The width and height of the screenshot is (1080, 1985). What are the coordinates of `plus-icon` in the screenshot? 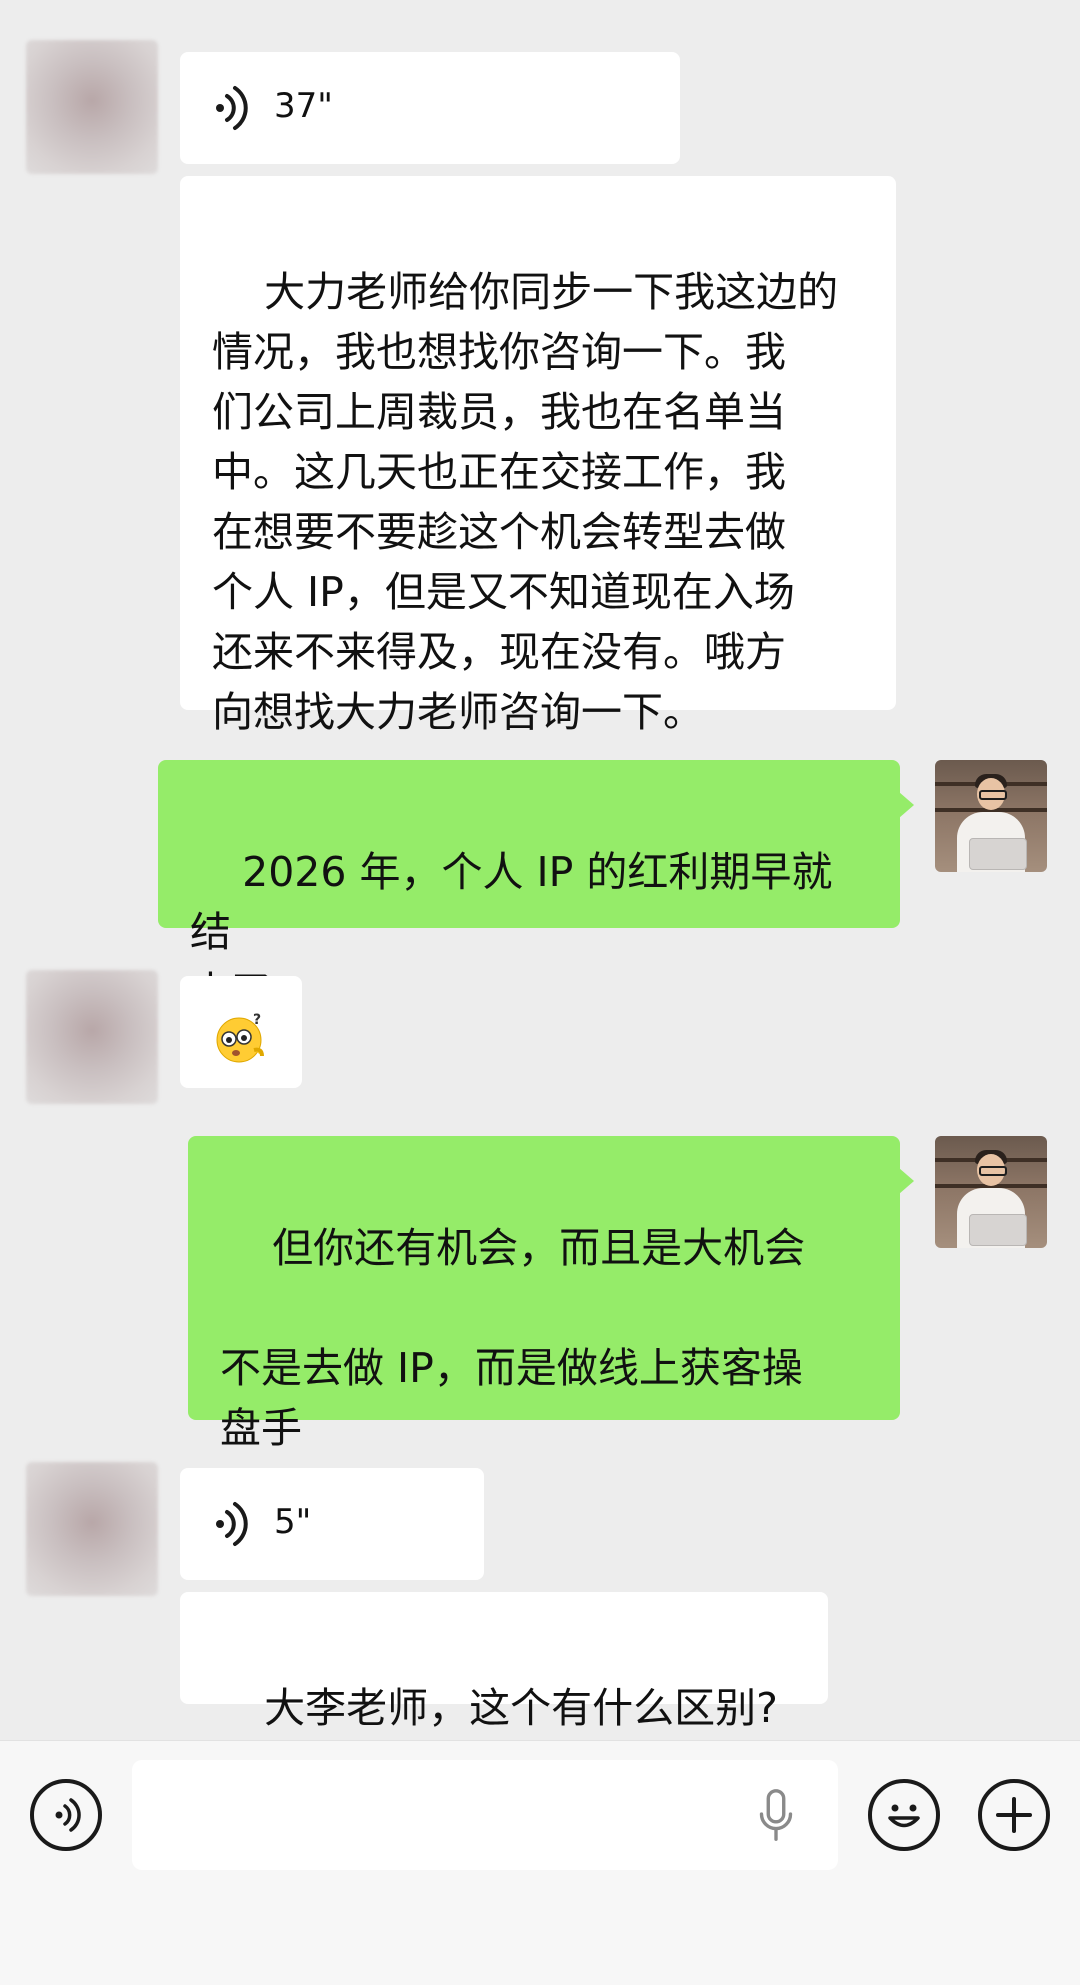 It's located at (1014, 1815).